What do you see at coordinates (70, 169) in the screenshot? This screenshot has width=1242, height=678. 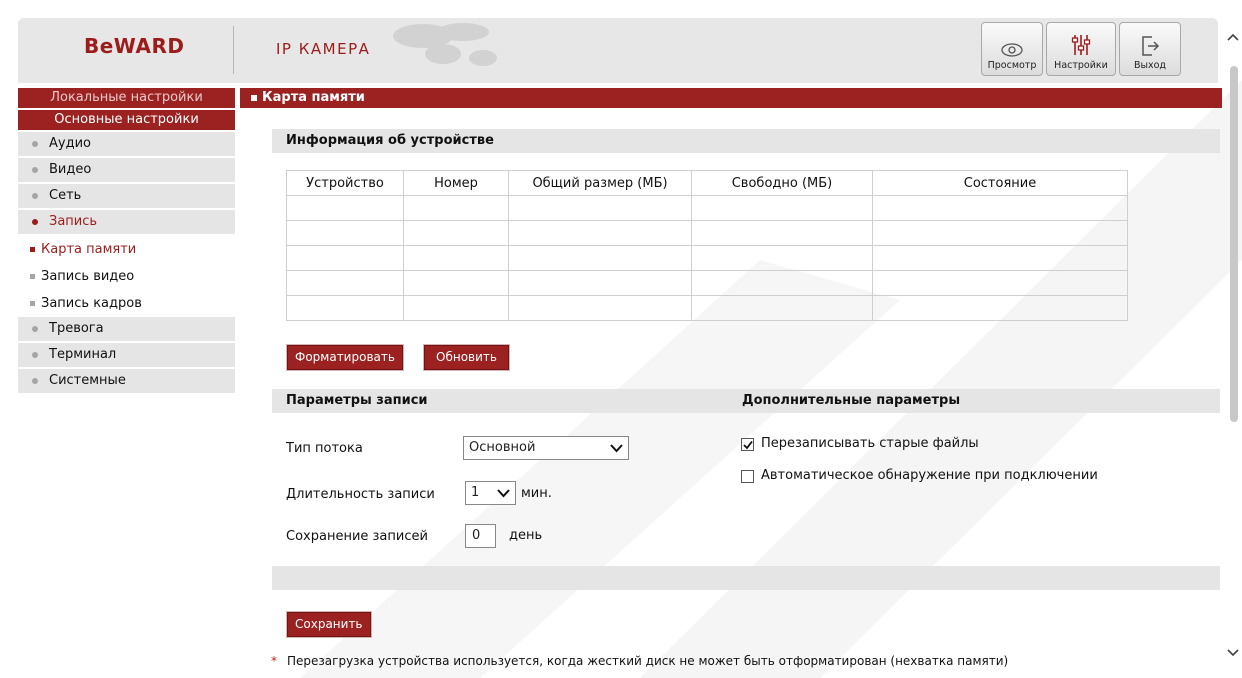 I see `sidebar-item-label: Видео` at bounding box center [70, 169].